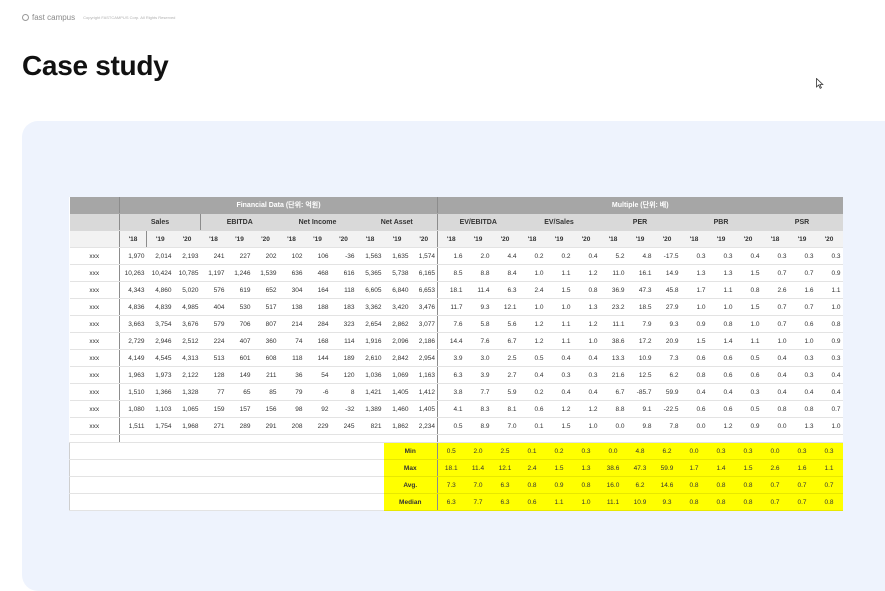 Image resolution: width=885 pixels, height=591 pixels. What do you see at coordinates (291, 375) in the screenshot?
I see `table-cell: 36` at bounding box center [291, 375].